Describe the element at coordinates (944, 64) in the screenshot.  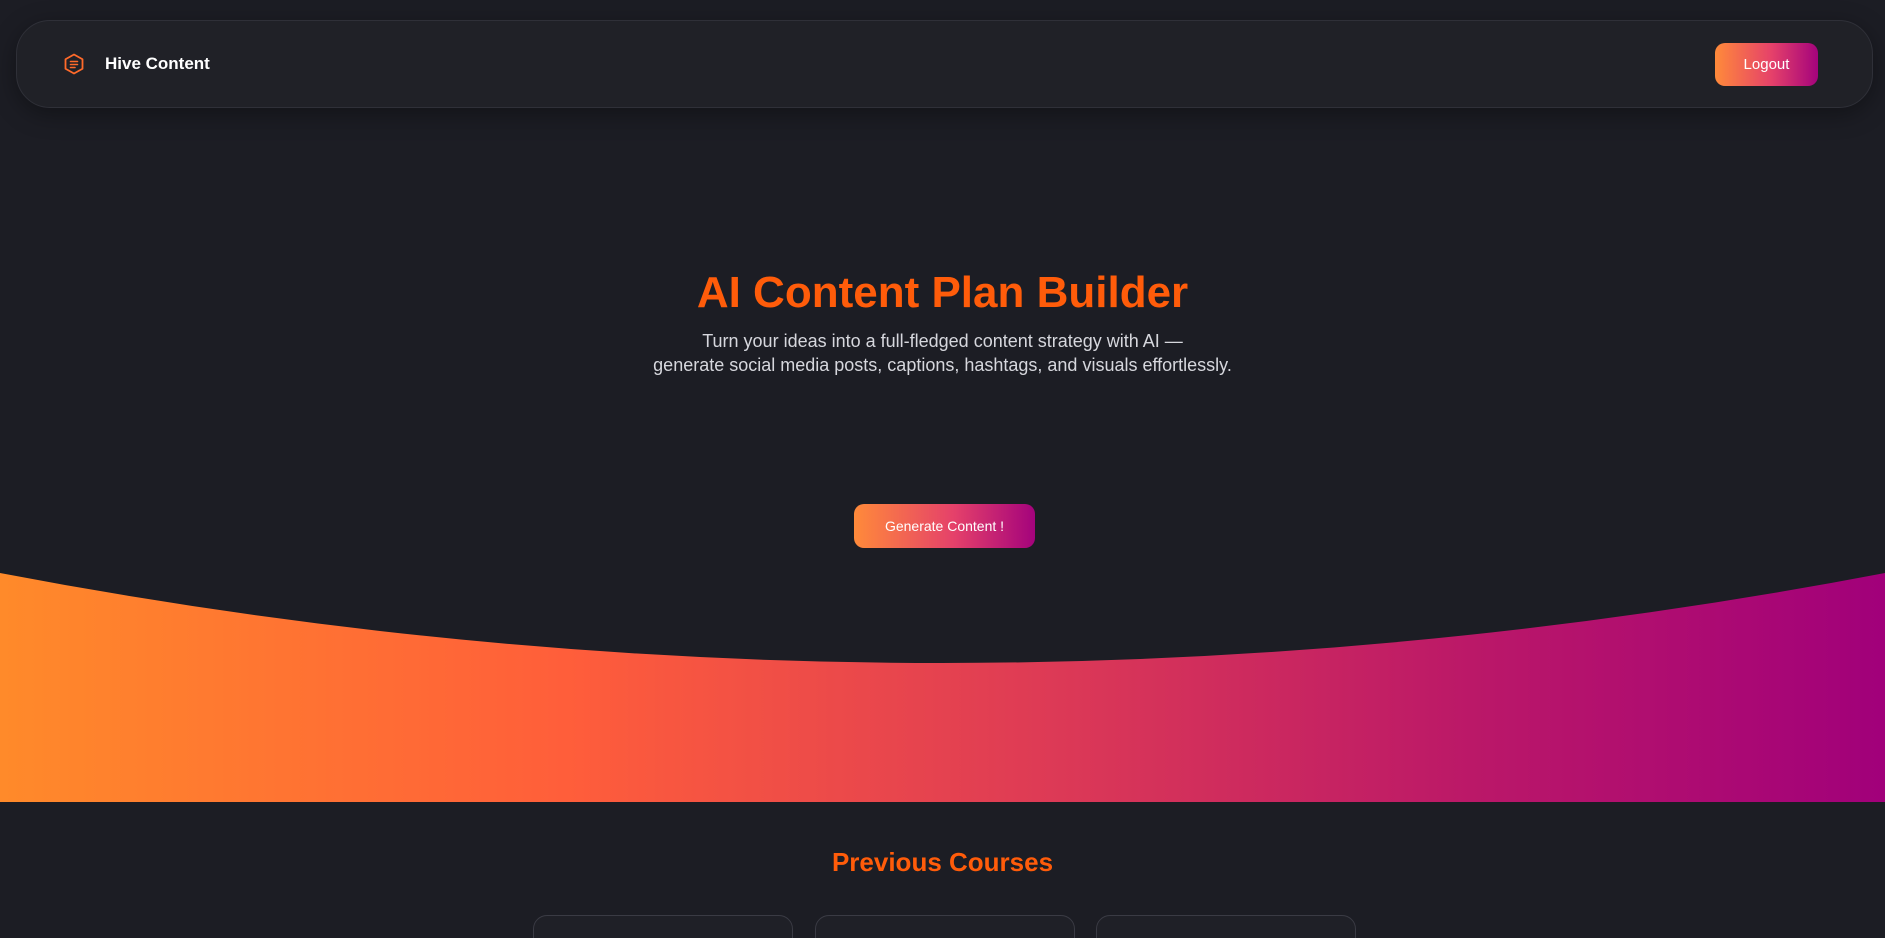
I see `navbar: Hive Content Logout` at that location.